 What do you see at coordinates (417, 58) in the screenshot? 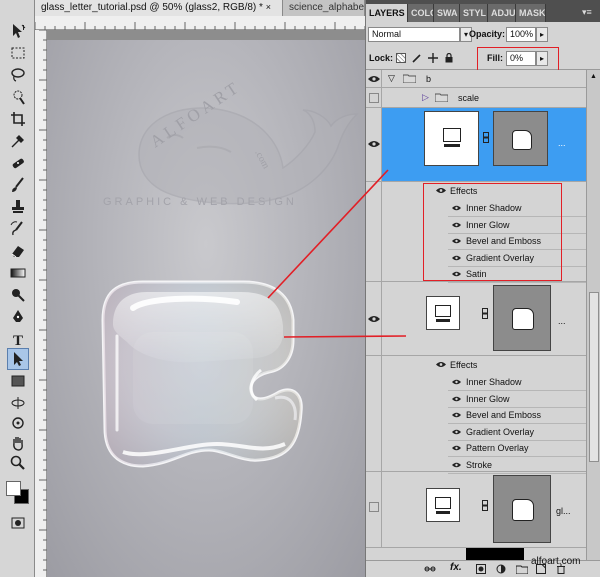
I see `lock-pixels-icon` at bounding box center [417, 58].